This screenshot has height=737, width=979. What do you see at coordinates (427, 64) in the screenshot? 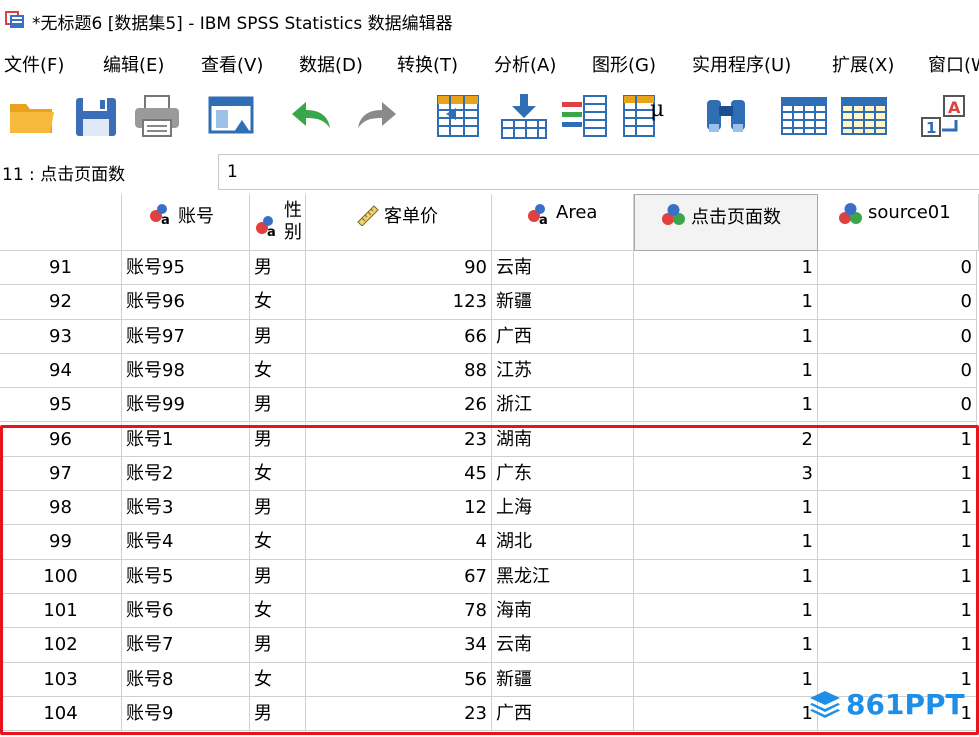
I see `menu-transform: 转换(T)` at bounding box center [427, 64].